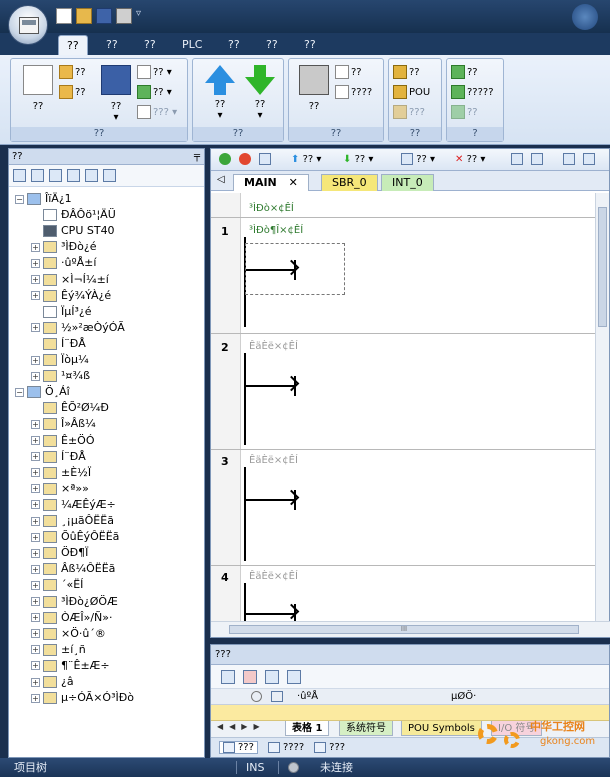  I want to click on library-button-3: ??, so click(464, 112).